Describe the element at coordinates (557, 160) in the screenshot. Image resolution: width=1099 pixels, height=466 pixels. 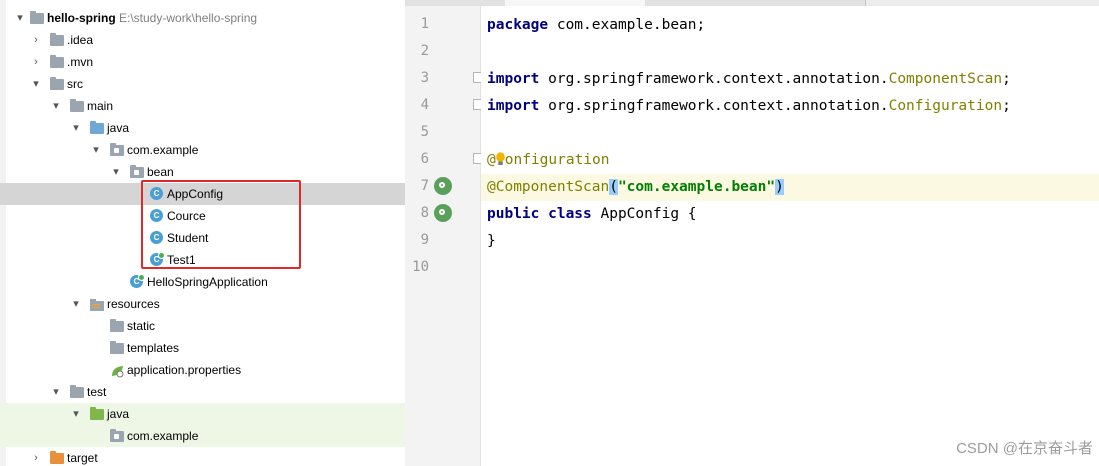
I see `annotation-name: onfiguration` at that location.